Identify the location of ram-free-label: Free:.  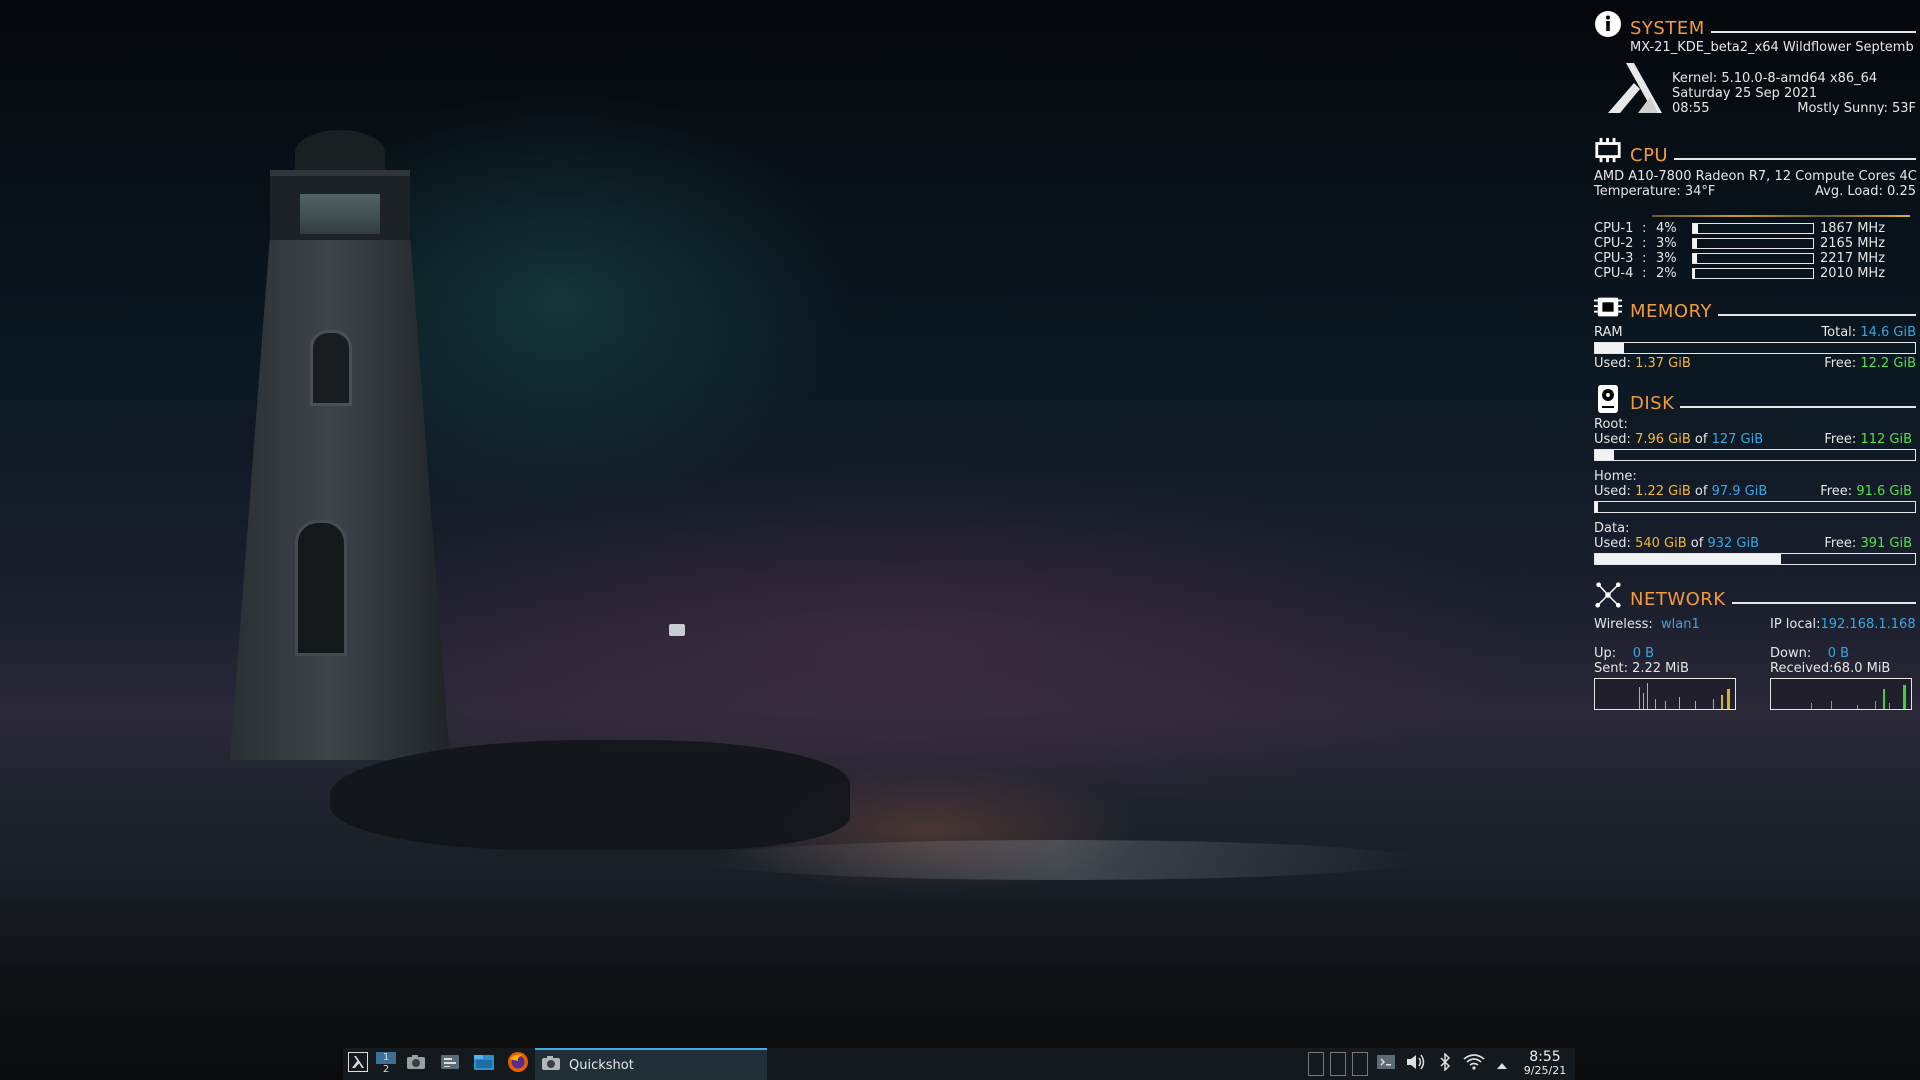
(1840, 363).